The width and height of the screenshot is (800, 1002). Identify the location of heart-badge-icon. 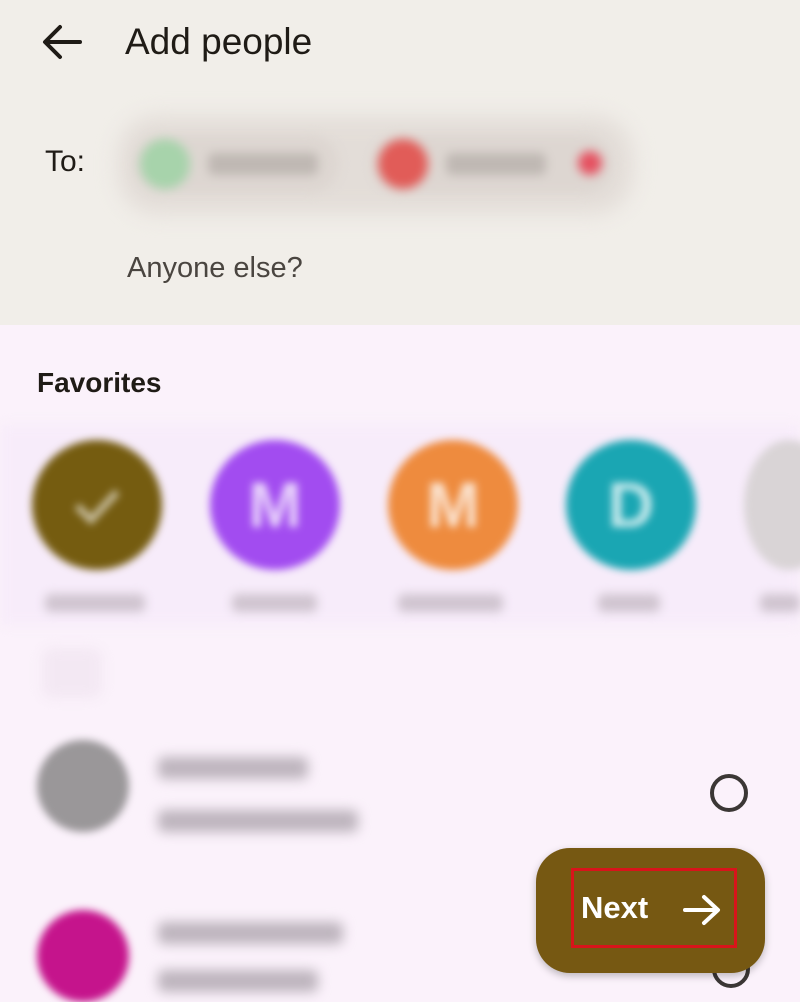
(590, 163).